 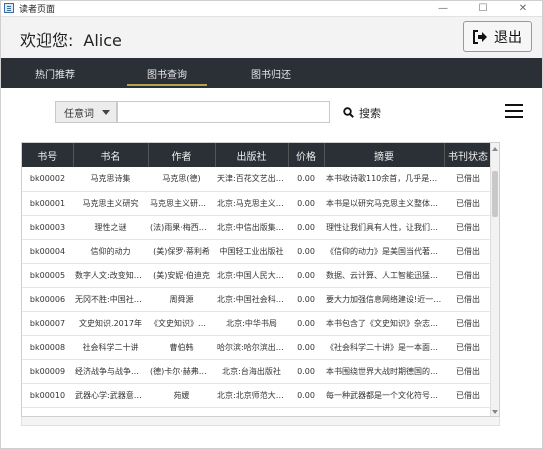 I want to click on search-button: 搜索, so click(x=362, y=112).